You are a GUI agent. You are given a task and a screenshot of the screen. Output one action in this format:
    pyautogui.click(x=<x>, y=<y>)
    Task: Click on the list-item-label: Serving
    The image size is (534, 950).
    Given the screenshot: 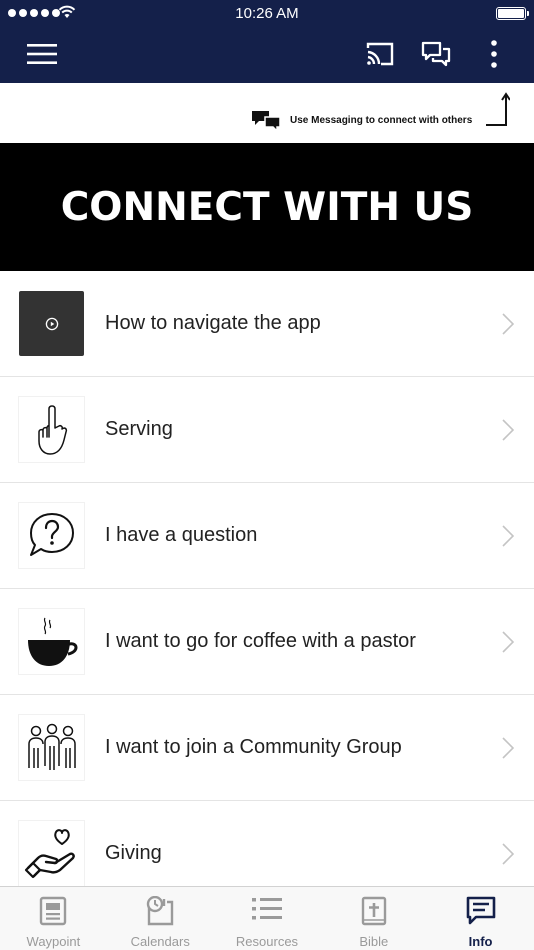 What is the action you would take?
    pyautogui.click(x=139, y=429)
    